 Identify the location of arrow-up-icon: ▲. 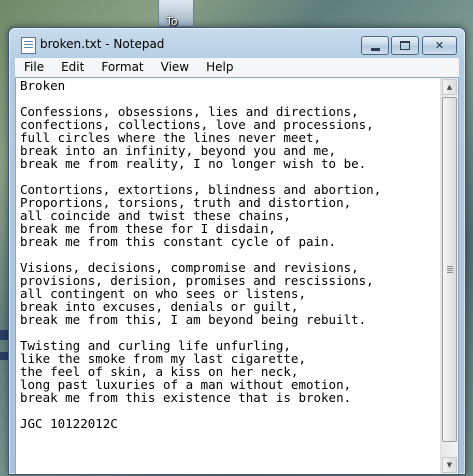
(449, 87).